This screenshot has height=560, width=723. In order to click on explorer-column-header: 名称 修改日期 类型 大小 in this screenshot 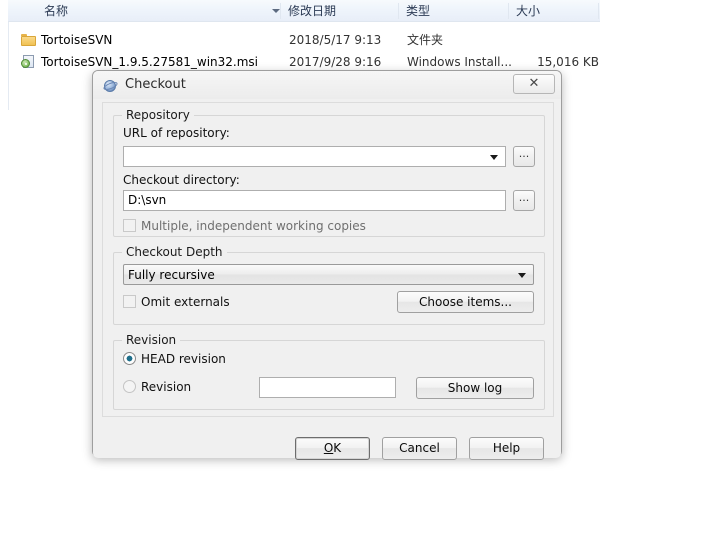, I will do `click(304, 11)`.